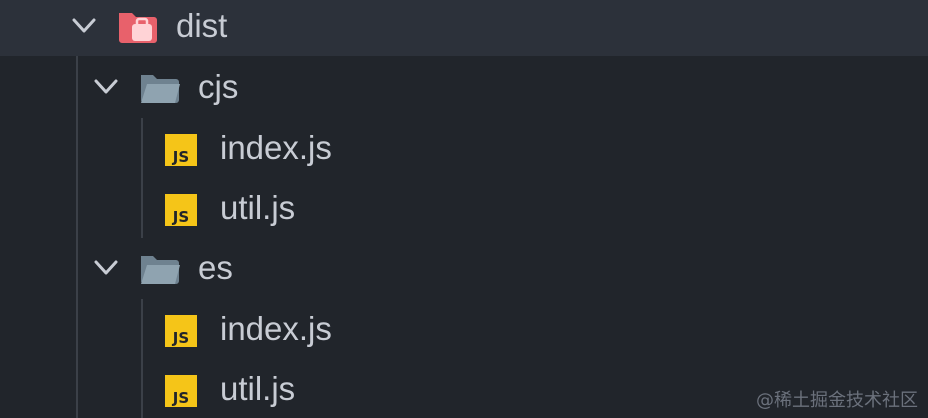  What do you see at coordinates (837, 400) in the screenshot?
I see `watermark: @稀土掘金技术社区` at bounding box center [837, 400].